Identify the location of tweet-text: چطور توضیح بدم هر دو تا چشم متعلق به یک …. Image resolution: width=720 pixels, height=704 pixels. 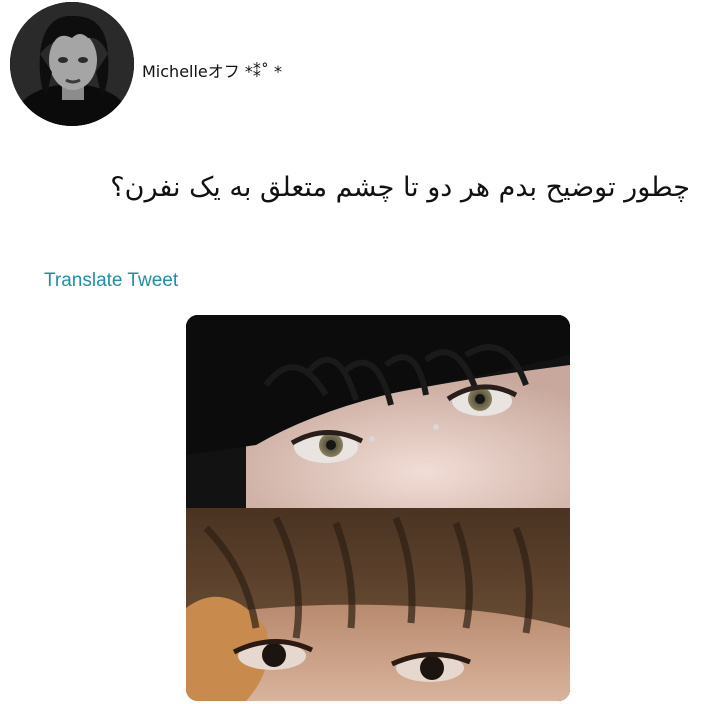
(400, 187).